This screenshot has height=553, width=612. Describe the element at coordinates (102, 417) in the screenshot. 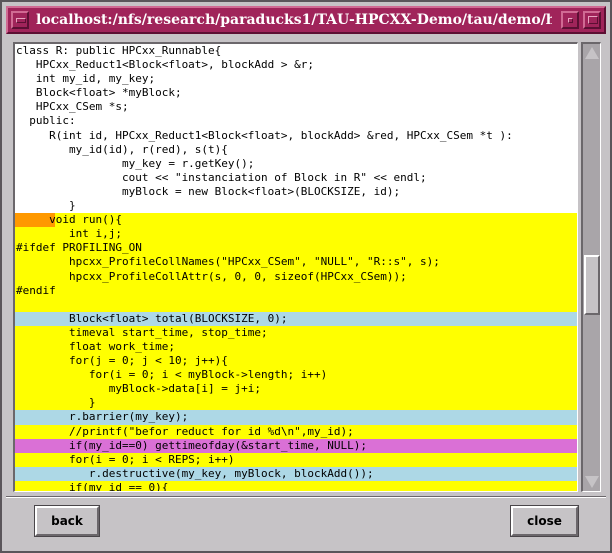

I see `code-line-text: r.barrier(my_key);` at that location.